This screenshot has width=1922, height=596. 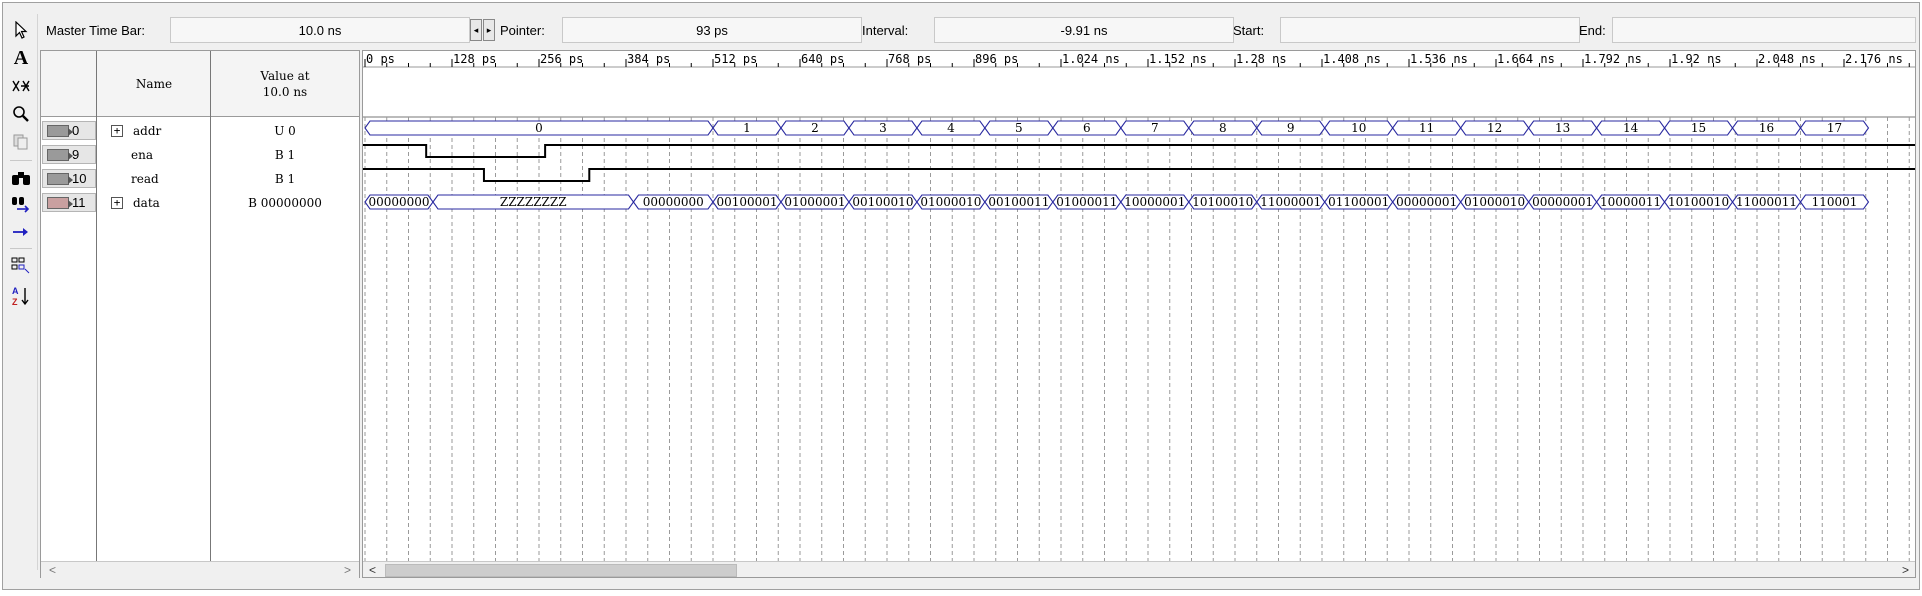 I want to click on addr-value-label: 9, so click(x=1291, y=128).